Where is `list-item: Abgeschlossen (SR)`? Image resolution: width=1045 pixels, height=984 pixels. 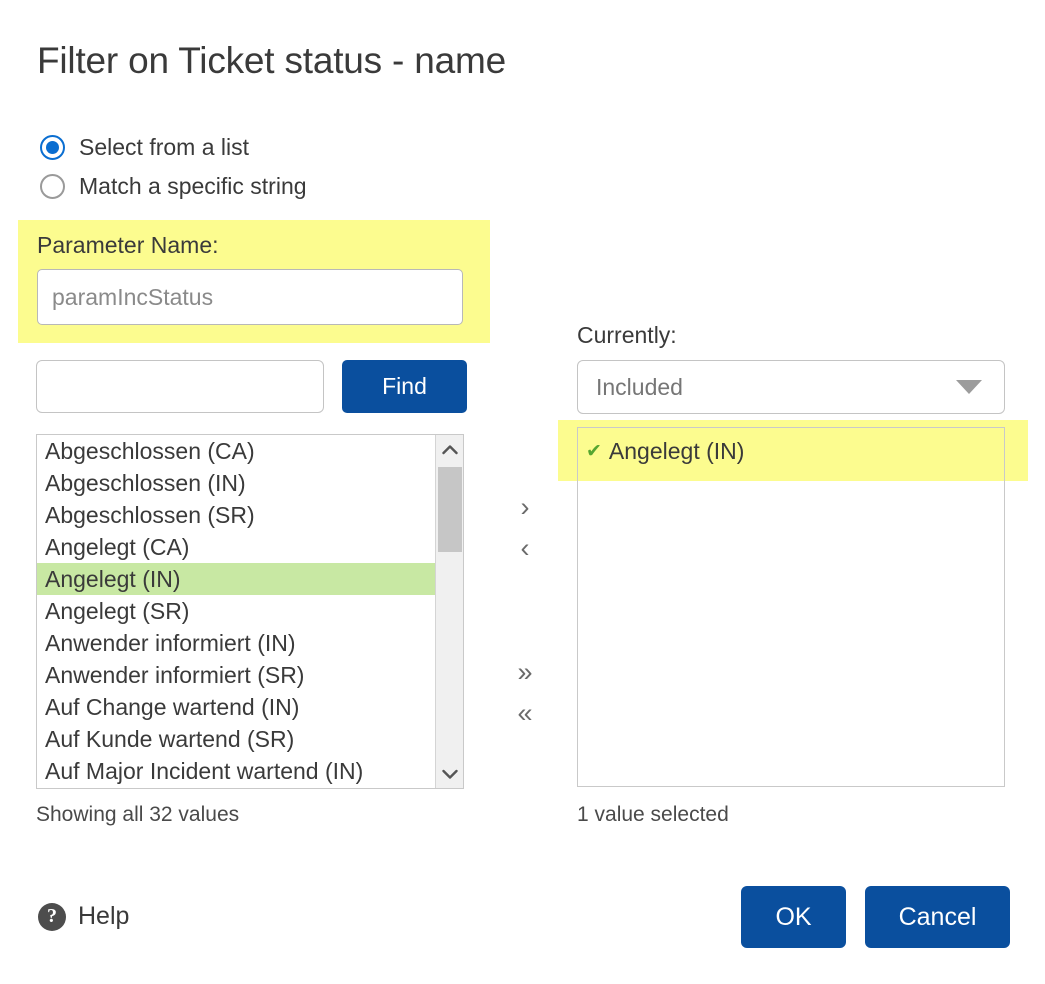 list-item: Abgeschlossen (SR) is located at coordinates (236, 515).